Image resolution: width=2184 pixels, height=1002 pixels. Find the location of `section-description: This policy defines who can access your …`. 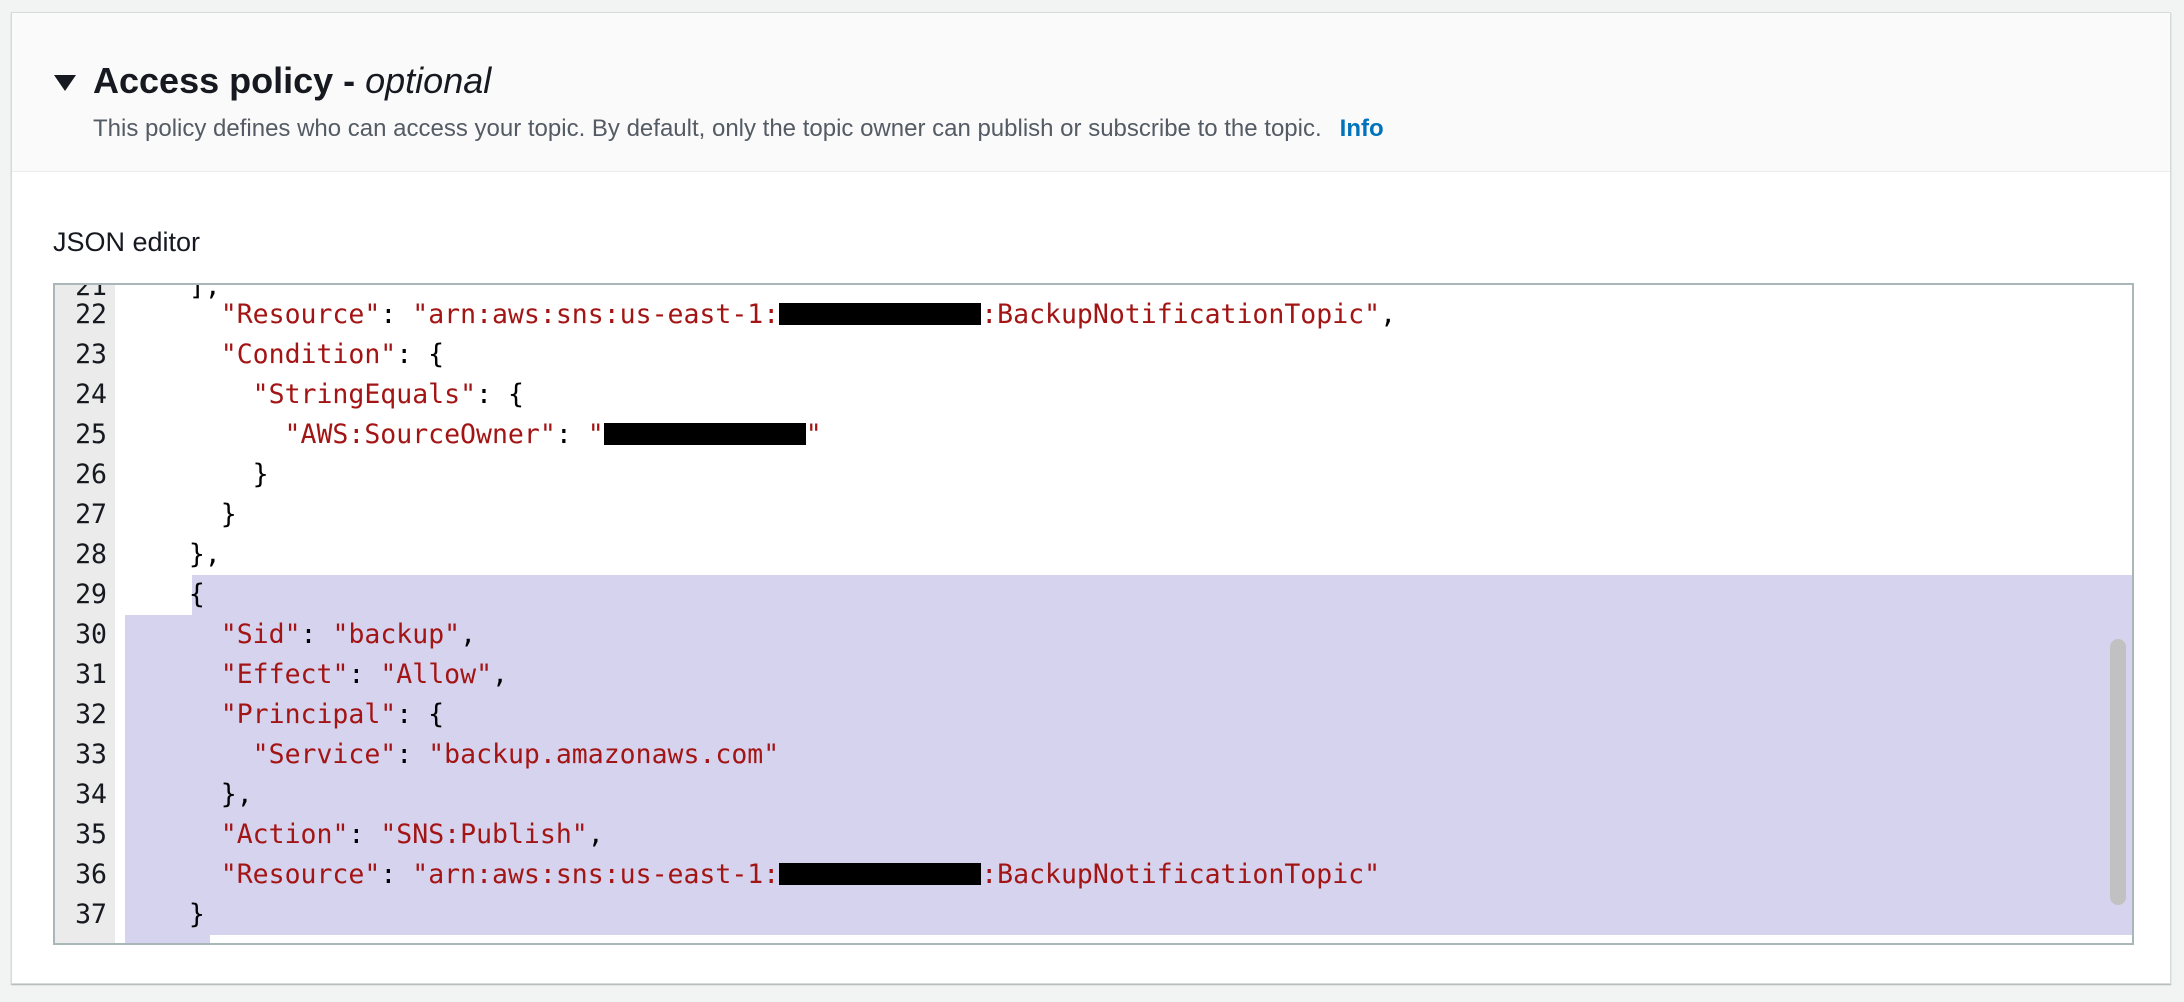

section-description: This policy defines who can access your … is located at coordinates (738, 128).